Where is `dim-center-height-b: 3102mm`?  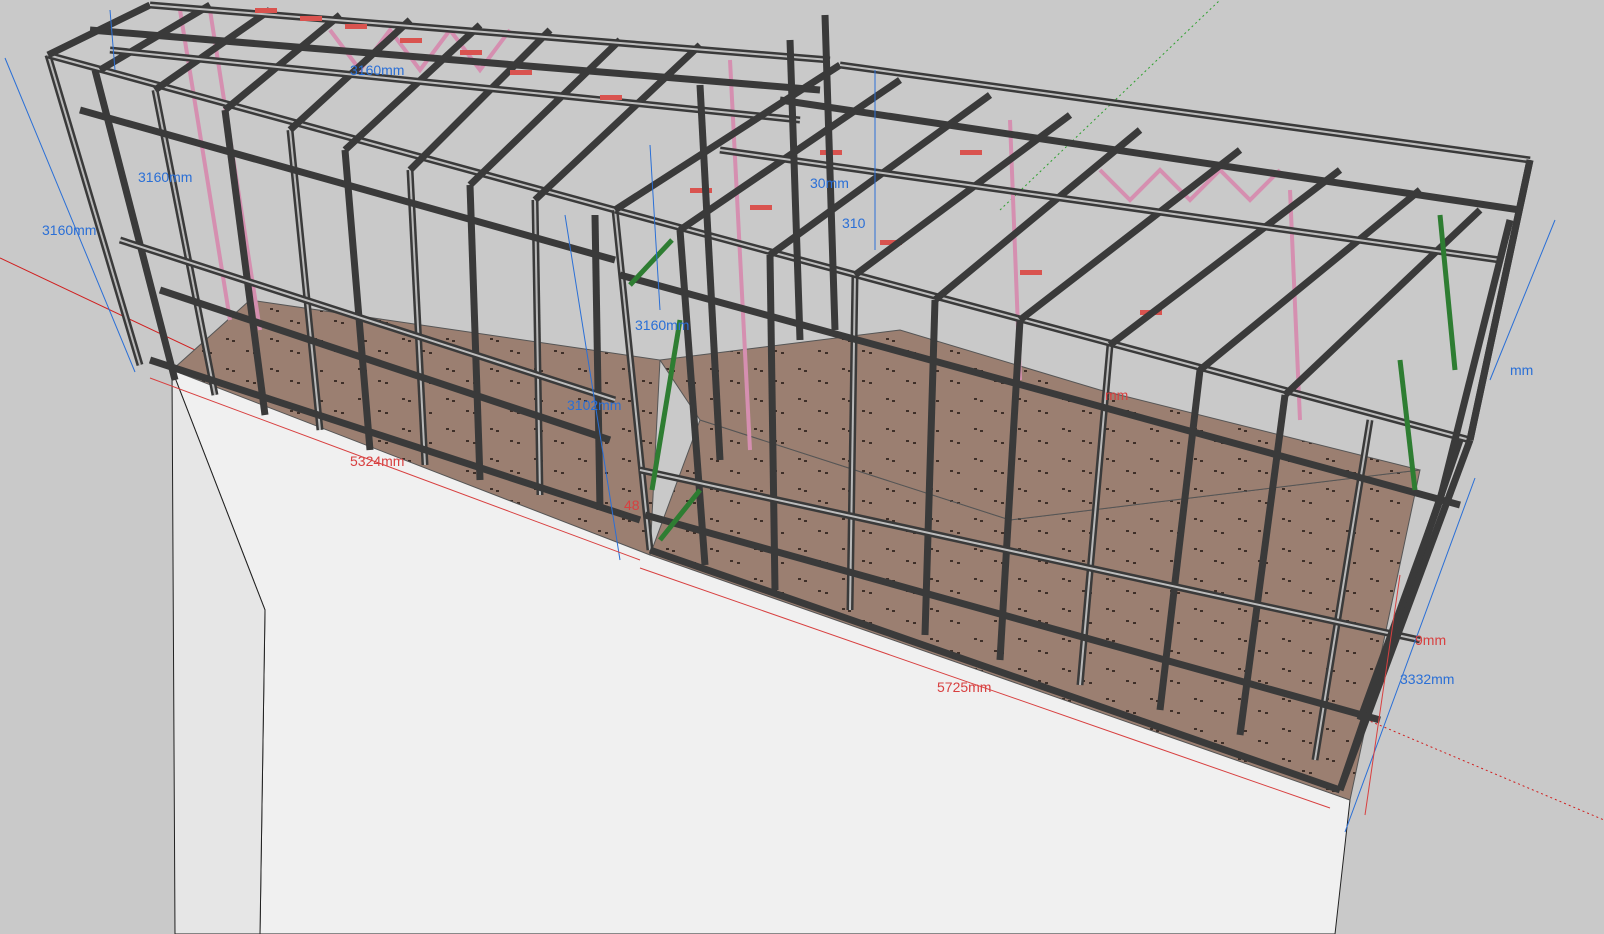
dim-center-height-b: 3102mm is located at coordinates (594, 405).